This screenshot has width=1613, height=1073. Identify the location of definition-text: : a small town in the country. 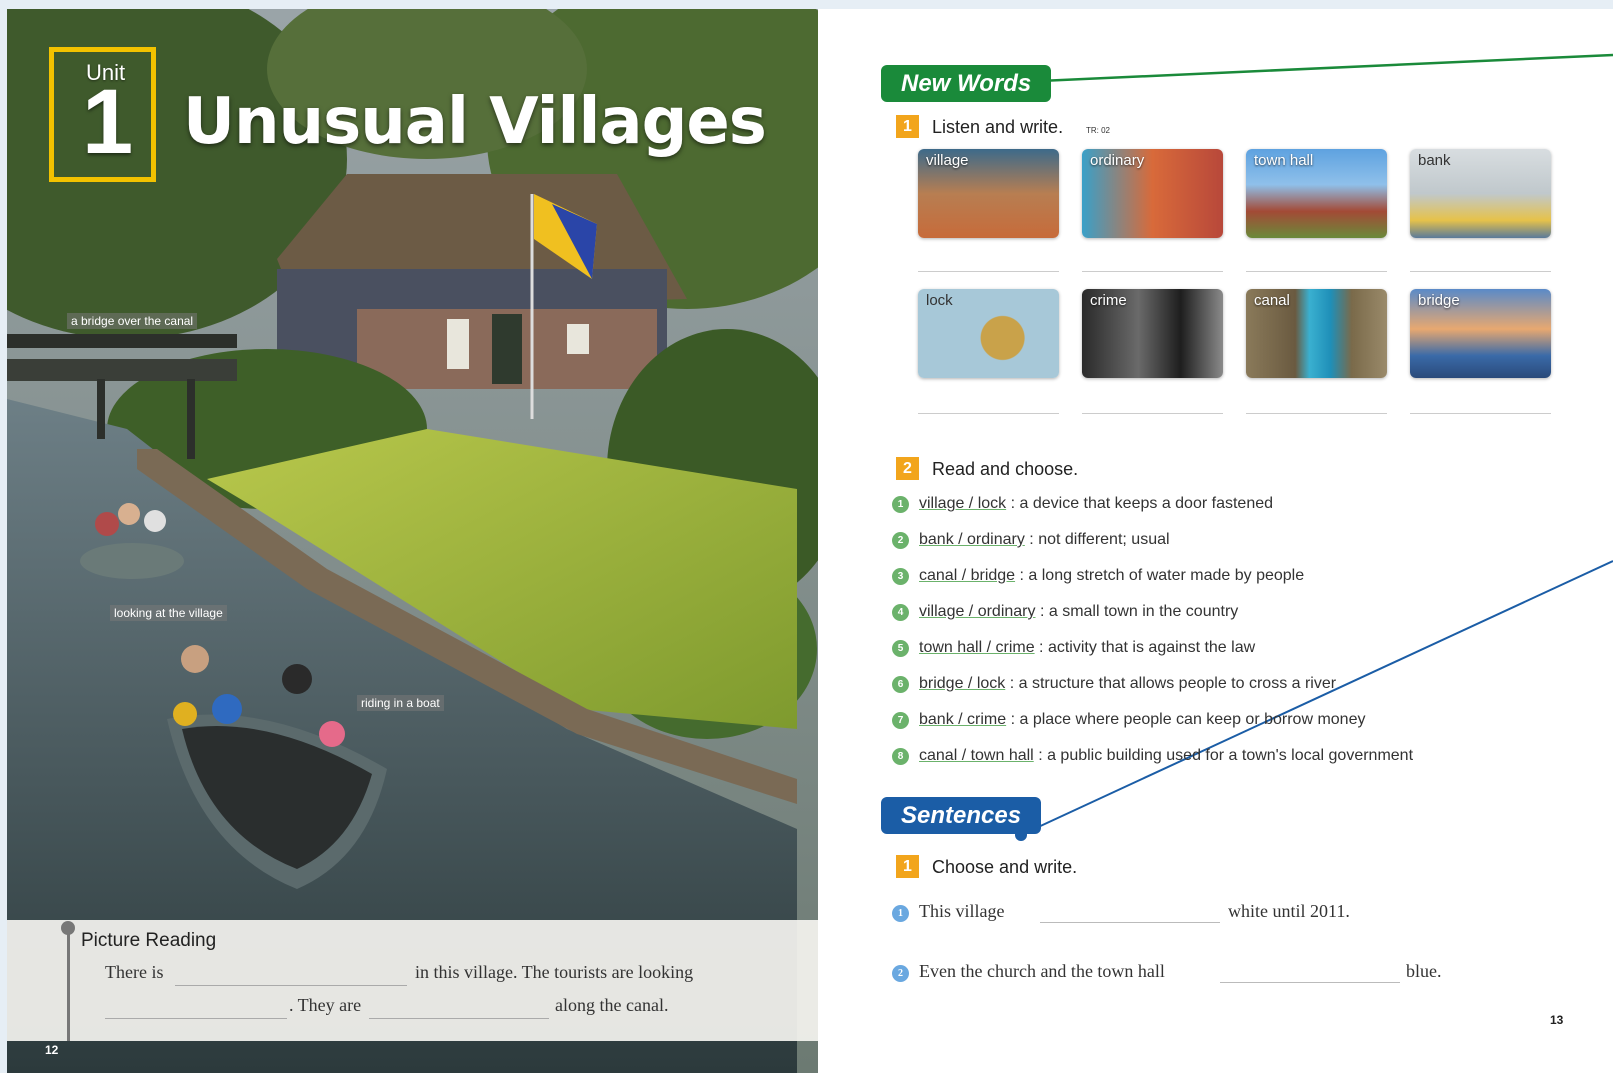
(1139, 611).